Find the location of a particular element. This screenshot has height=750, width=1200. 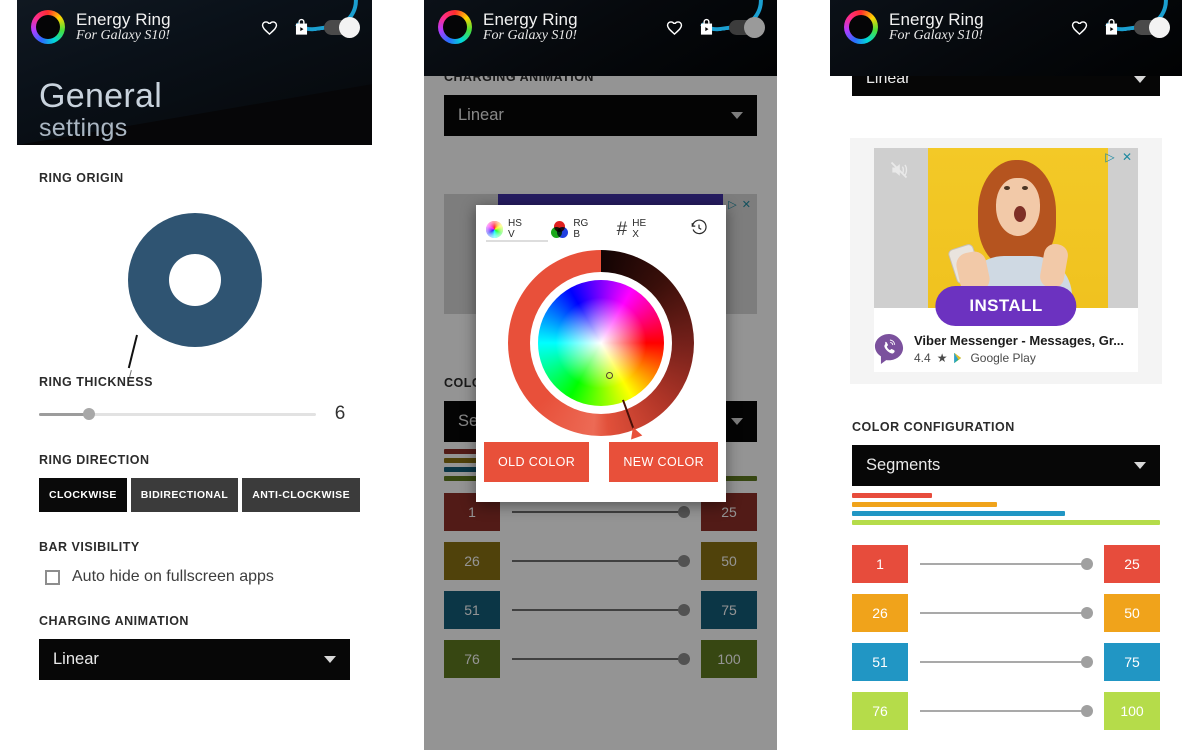

ring-origin-donut is located at coordinates (194, 295).